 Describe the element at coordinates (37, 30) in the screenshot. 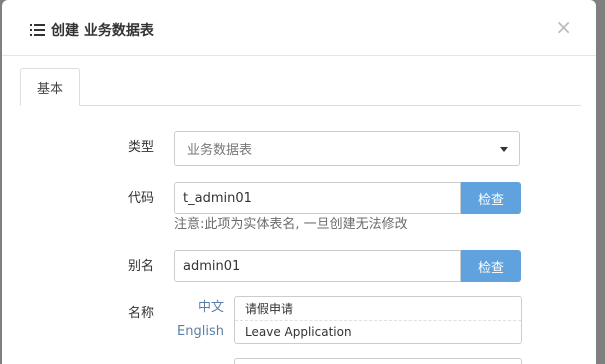

I see `list-icon` at that location.